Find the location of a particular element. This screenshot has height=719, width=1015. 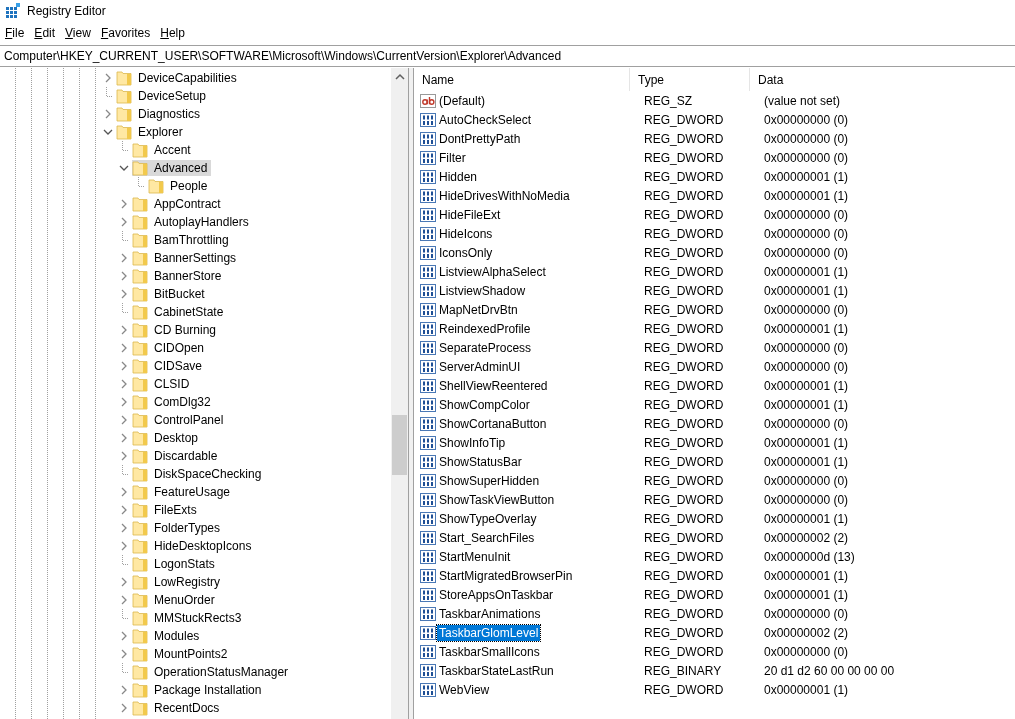

menu-item: Favorites is located at coordinates (125, 33).